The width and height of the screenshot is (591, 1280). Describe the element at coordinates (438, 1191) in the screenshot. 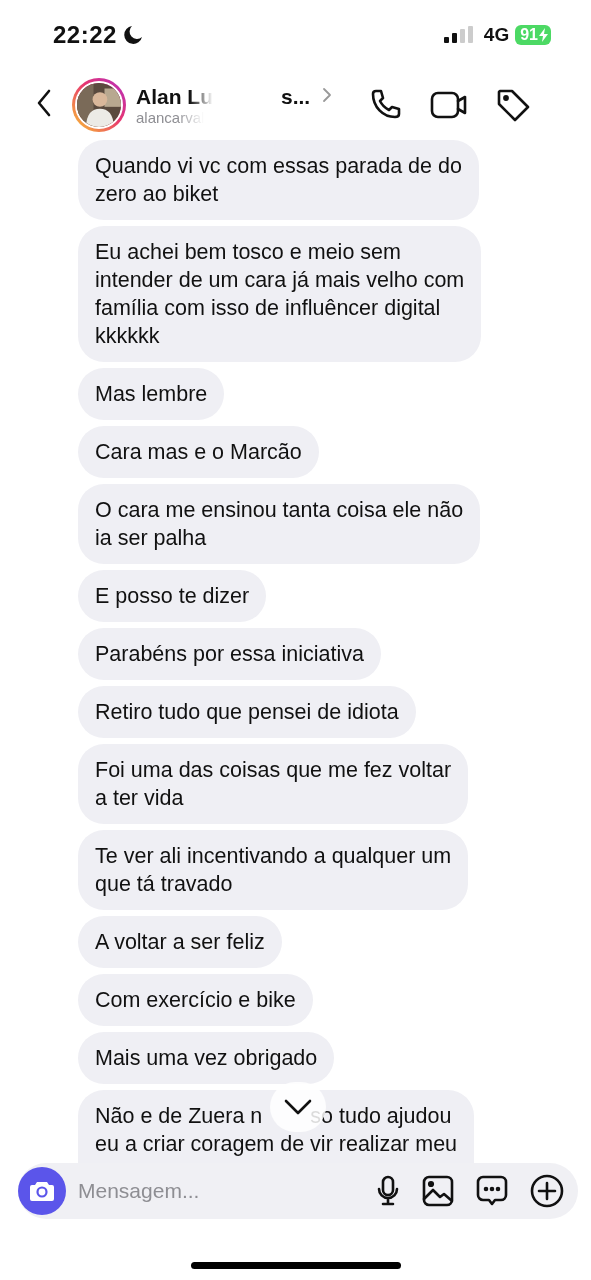

I see `image-icon` at that location.